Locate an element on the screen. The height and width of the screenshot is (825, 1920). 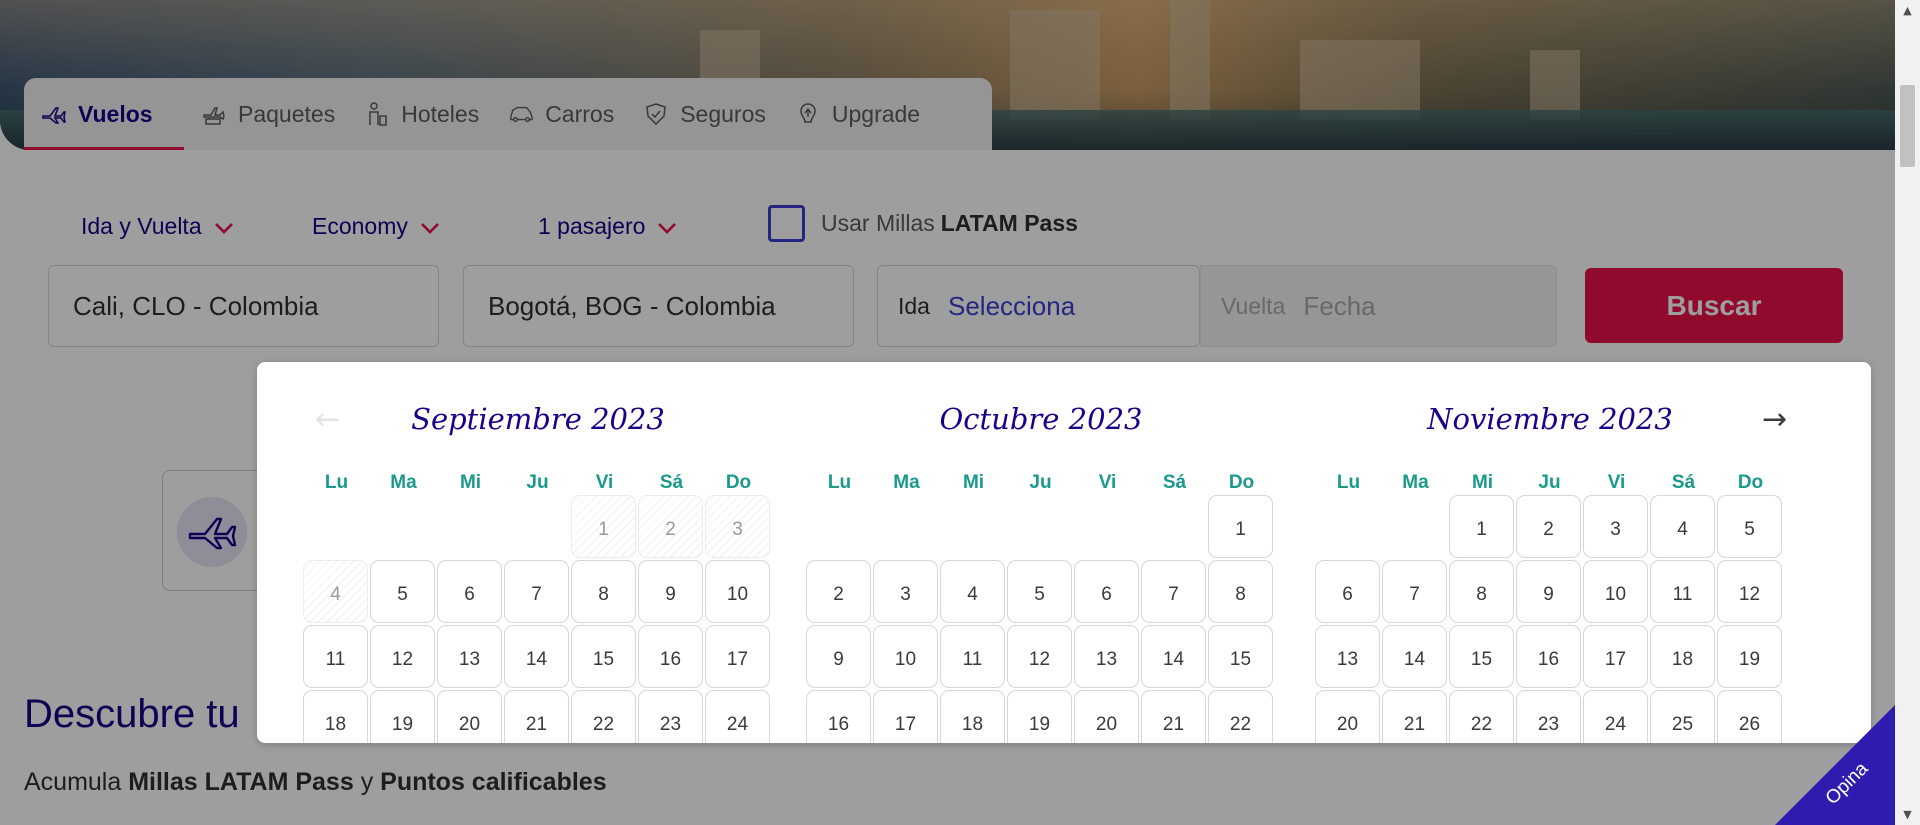
month-title: Septiembre 2023 is located at coordinates (538, 419).